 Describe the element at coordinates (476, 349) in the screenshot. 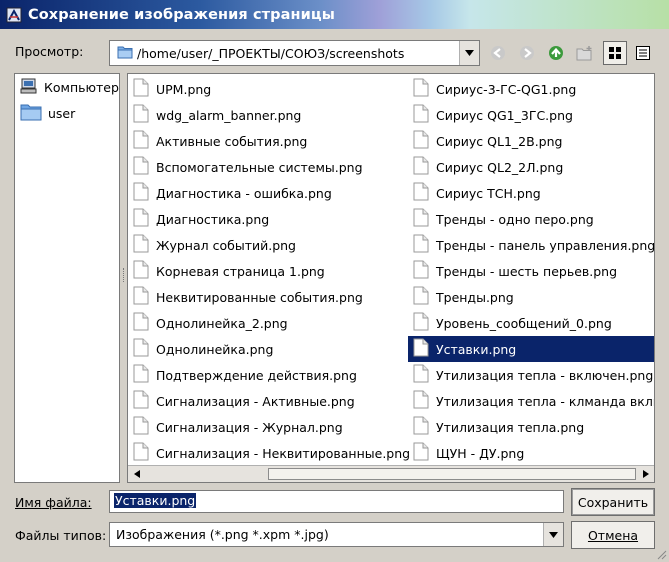

I see `file-name: Уставки.png` at that location.